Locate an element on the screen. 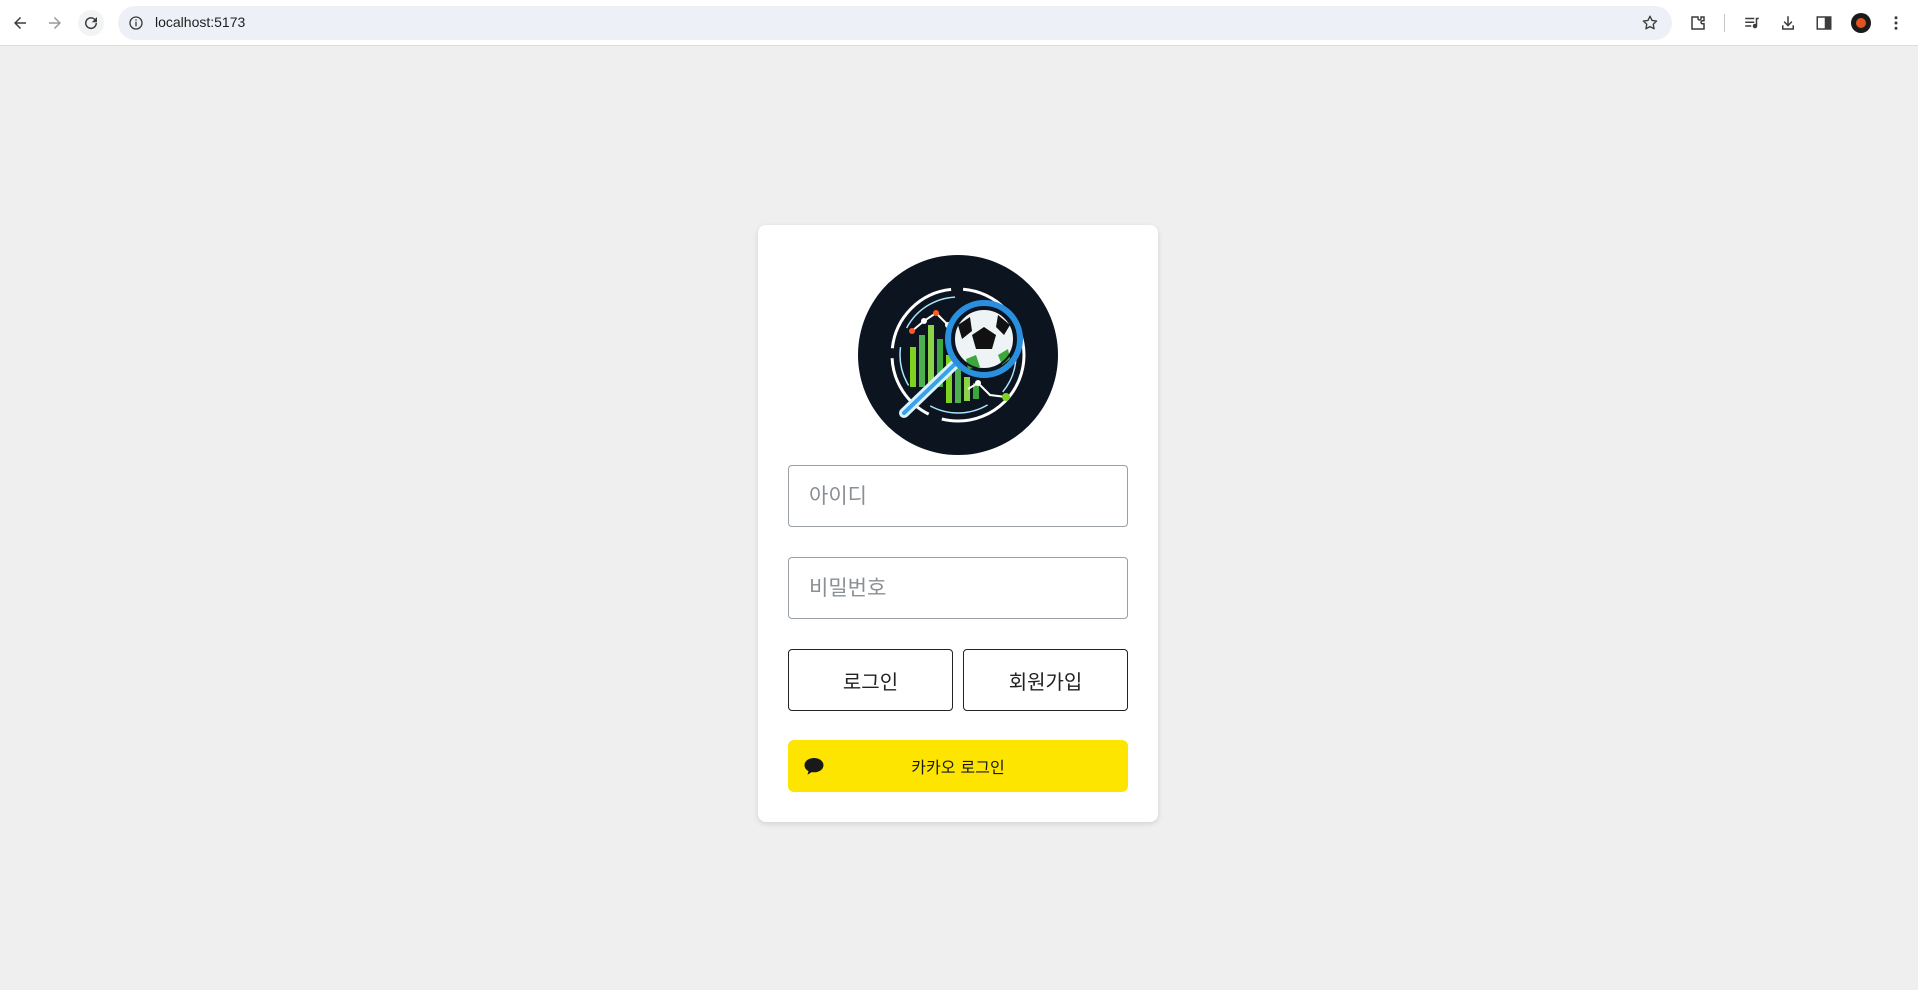 Image resolution: width=1918 pixels, height=990 pixels. back-button is located at coordinates (20, 23).